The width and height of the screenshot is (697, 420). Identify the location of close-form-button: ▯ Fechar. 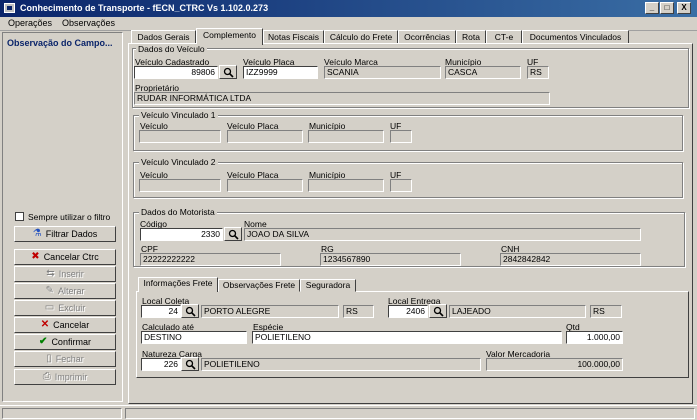
(65, 359).